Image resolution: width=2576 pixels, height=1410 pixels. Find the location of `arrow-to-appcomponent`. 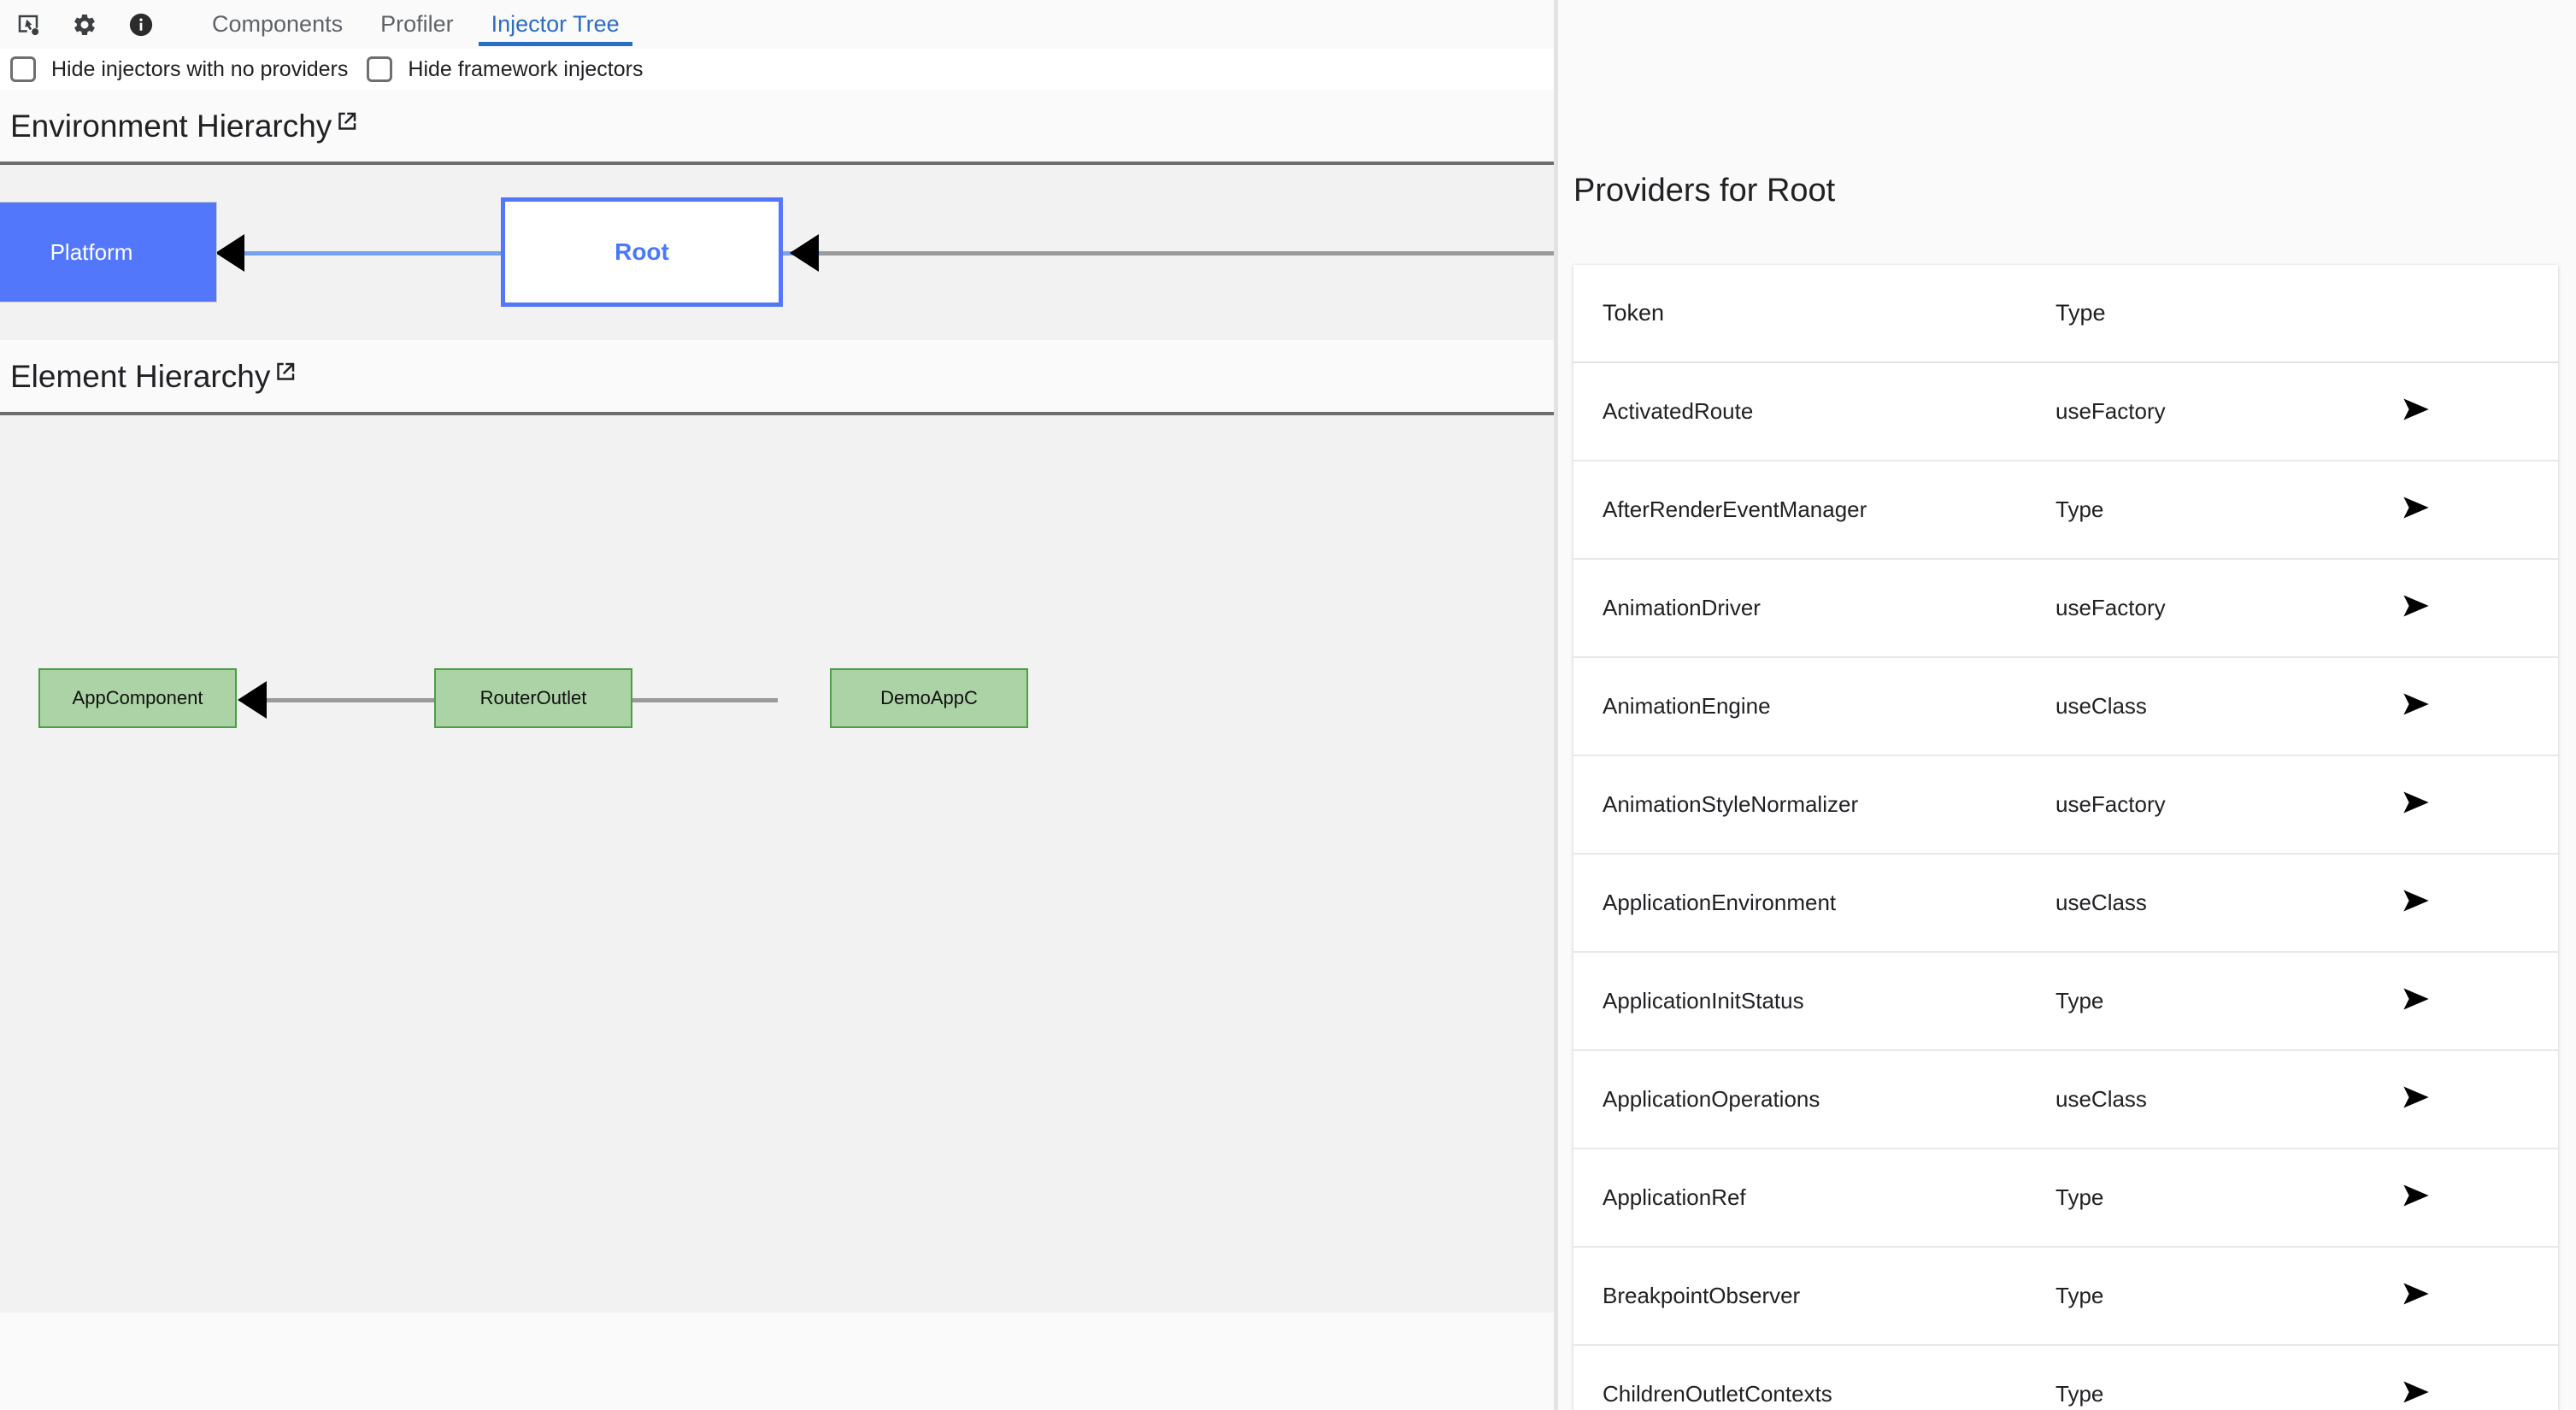

arrow-to-appcomponent is located at coordinates (252, 700).